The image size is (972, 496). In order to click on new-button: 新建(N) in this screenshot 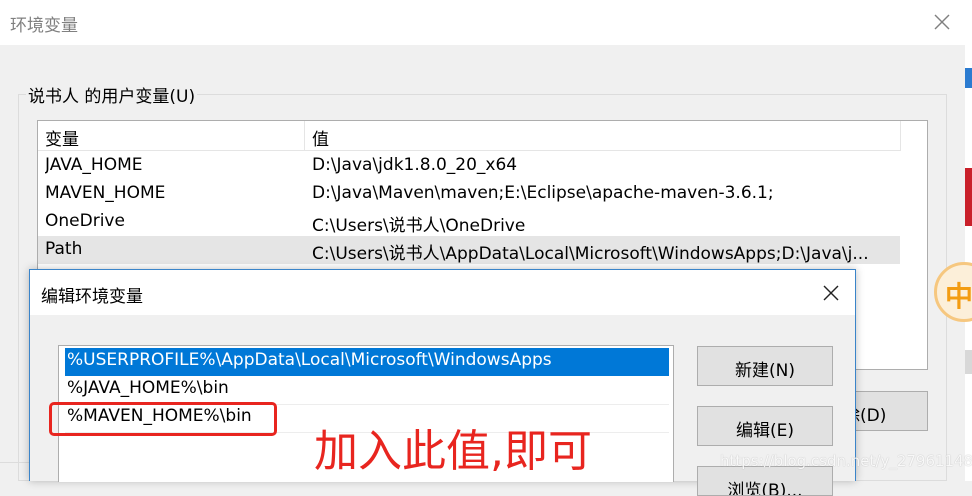, I will do `click(765, 366)`.